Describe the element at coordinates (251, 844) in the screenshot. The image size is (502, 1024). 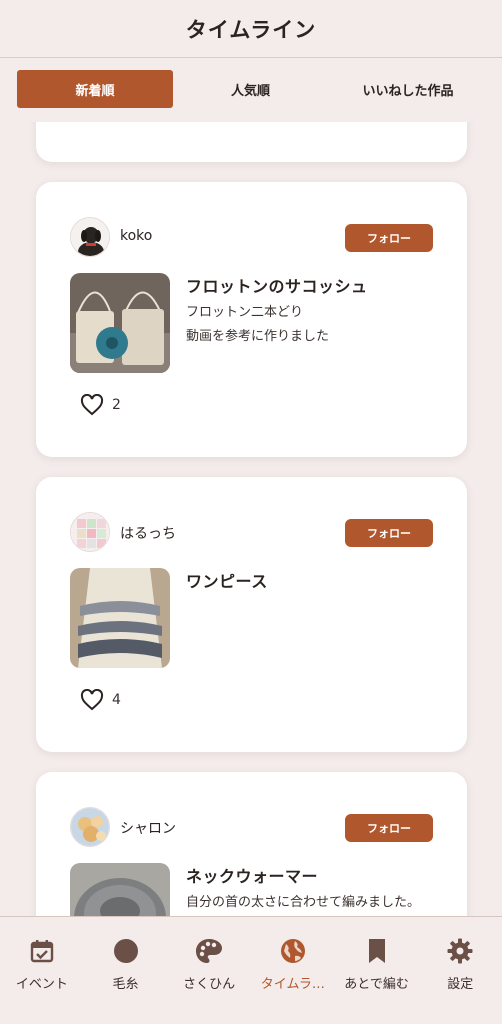
I see `post-card: シャロン フォロー ネックウォーマー 自分の首の太さに合わせて編みました。` at that location.